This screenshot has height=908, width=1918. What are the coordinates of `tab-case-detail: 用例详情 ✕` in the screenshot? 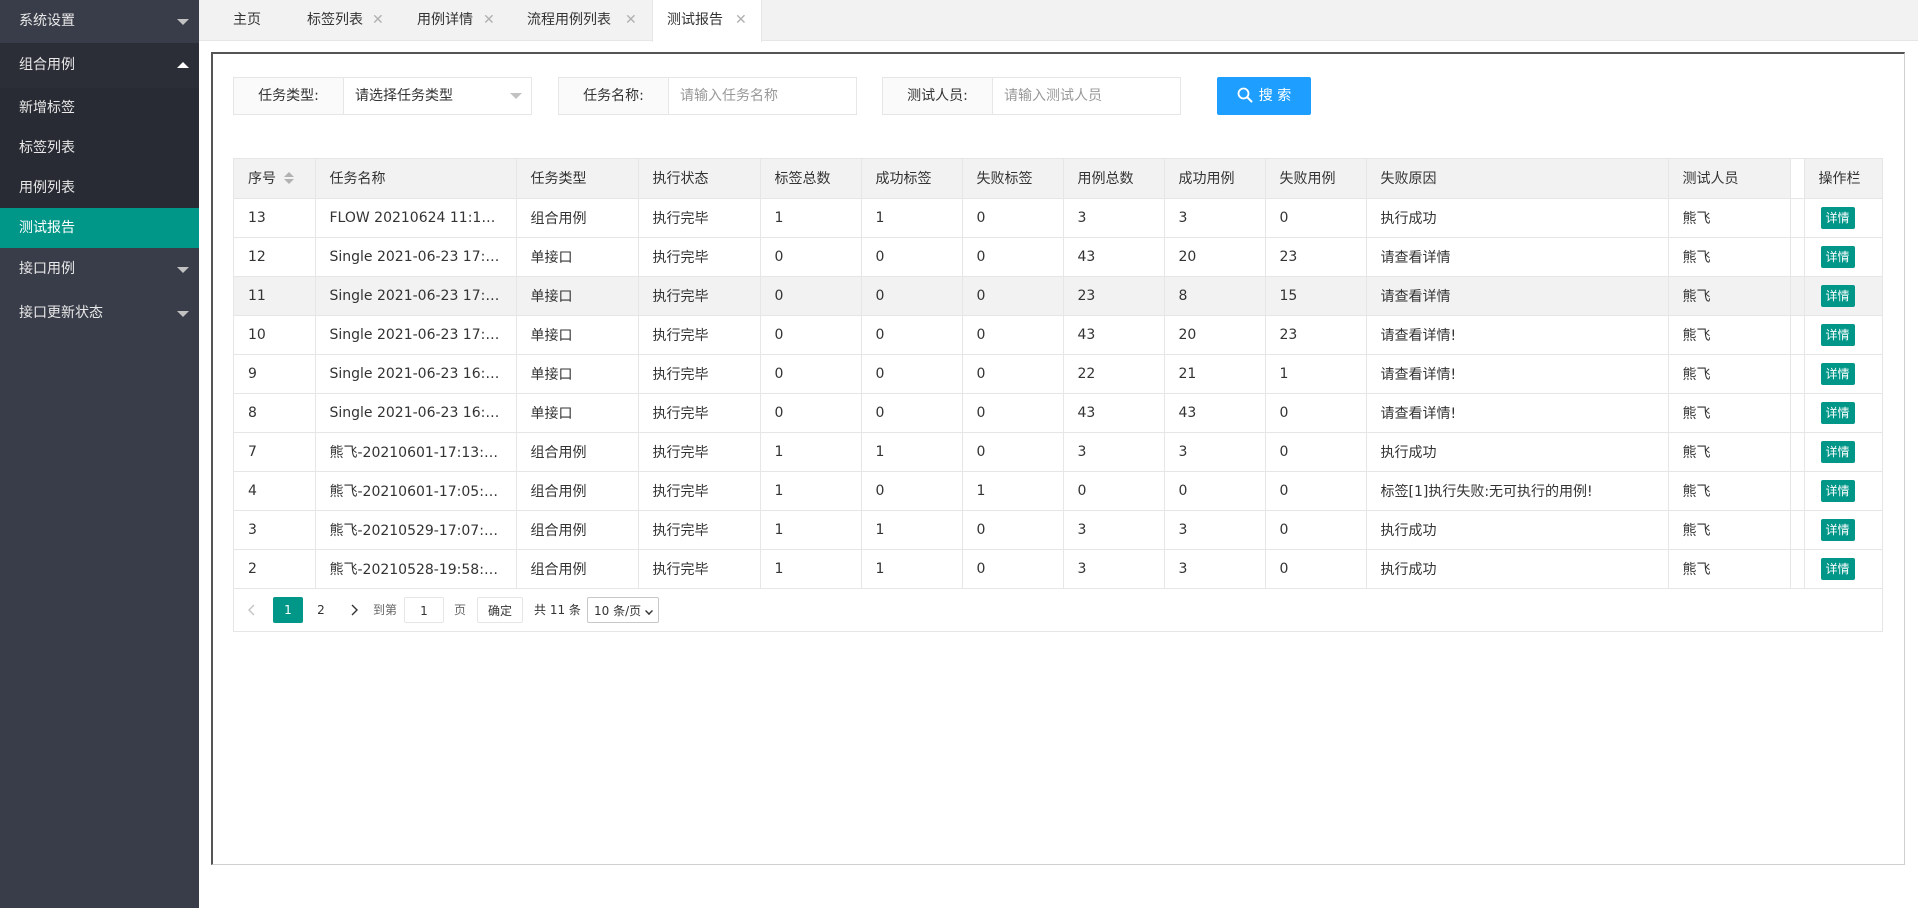 It's located at (455, 20).